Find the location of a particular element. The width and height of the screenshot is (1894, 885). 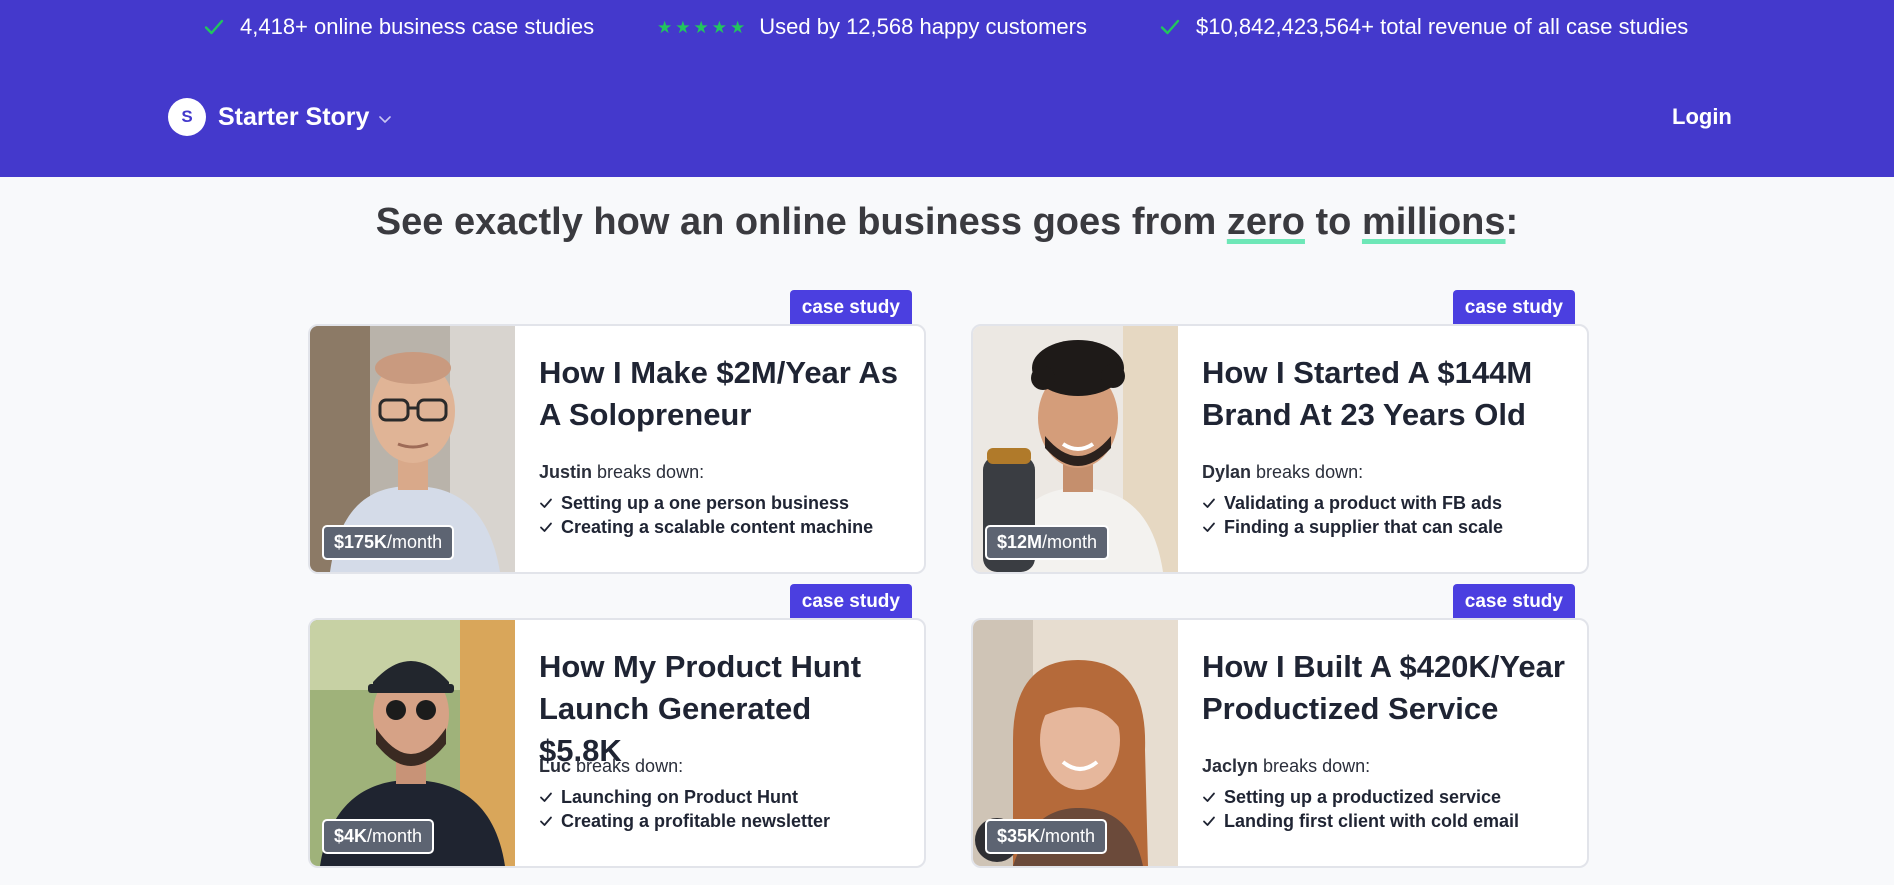

stat-case-studies: 4,418+ online business case studies is located at coordinates (398, 27).